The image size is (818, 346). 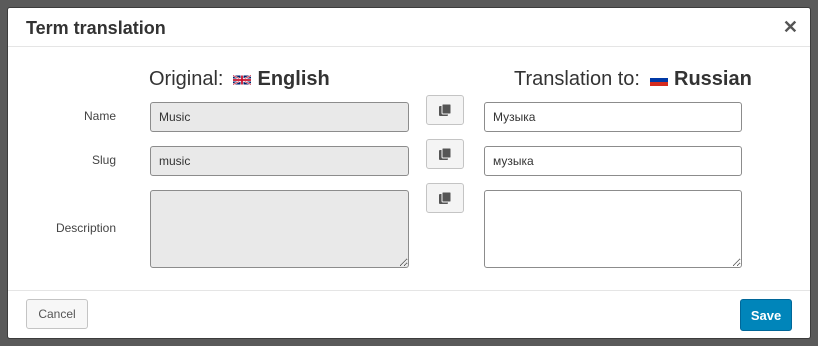 What do you see at coordinates (85, 228) in the screenshot?
I see `description-label: Description` at bounding box center [85, 228].